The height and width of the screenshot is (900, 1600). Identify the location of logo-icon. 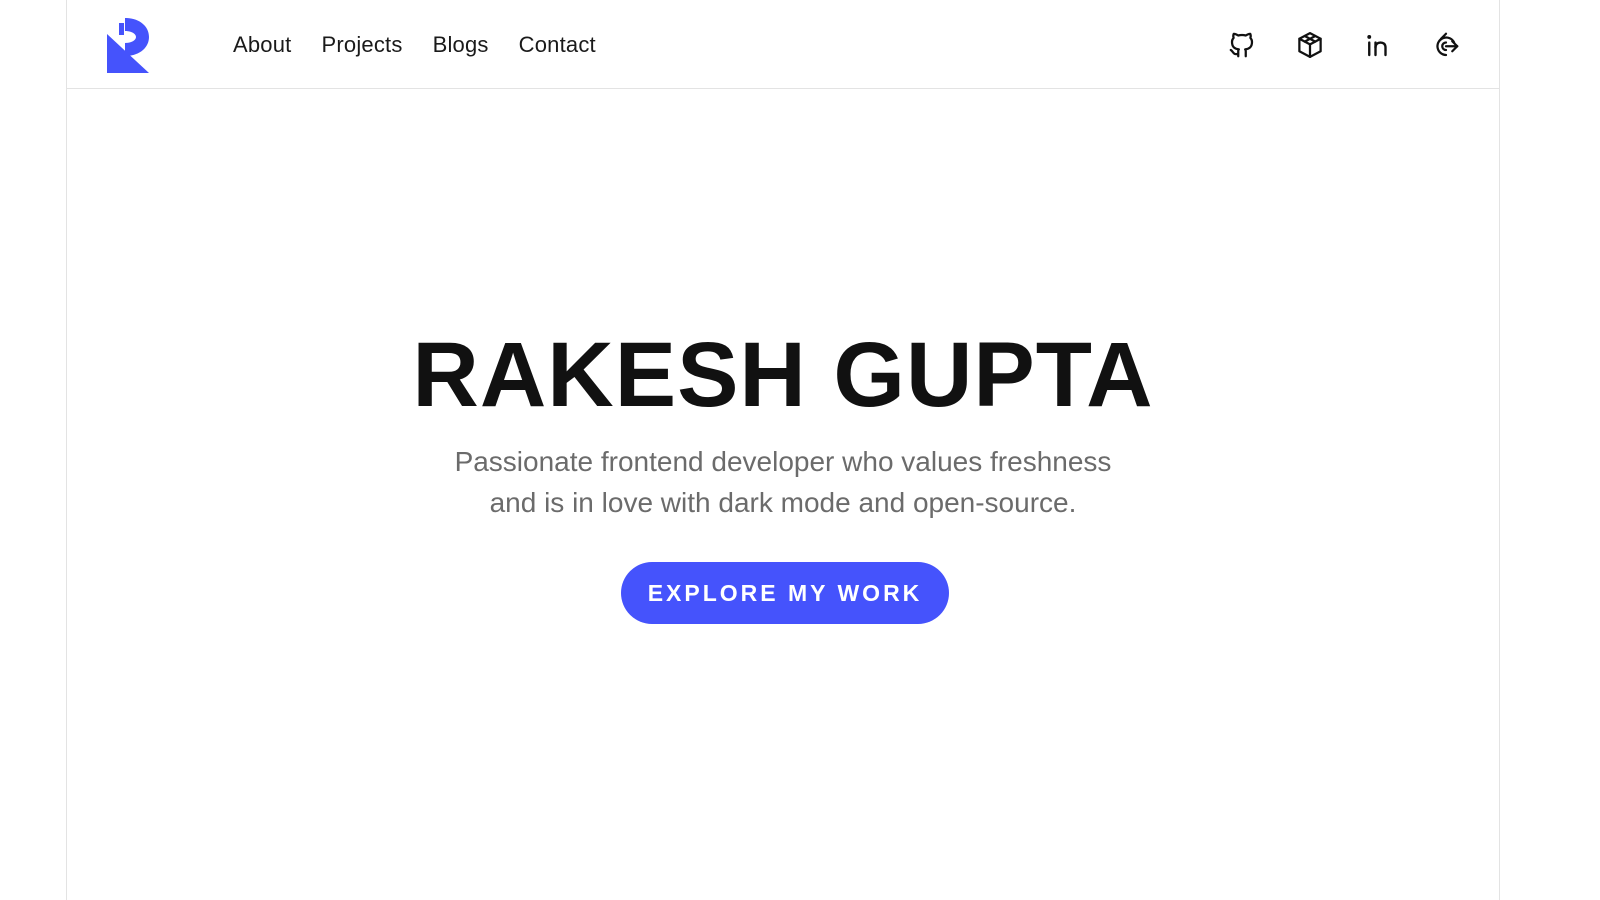
(129, 45).